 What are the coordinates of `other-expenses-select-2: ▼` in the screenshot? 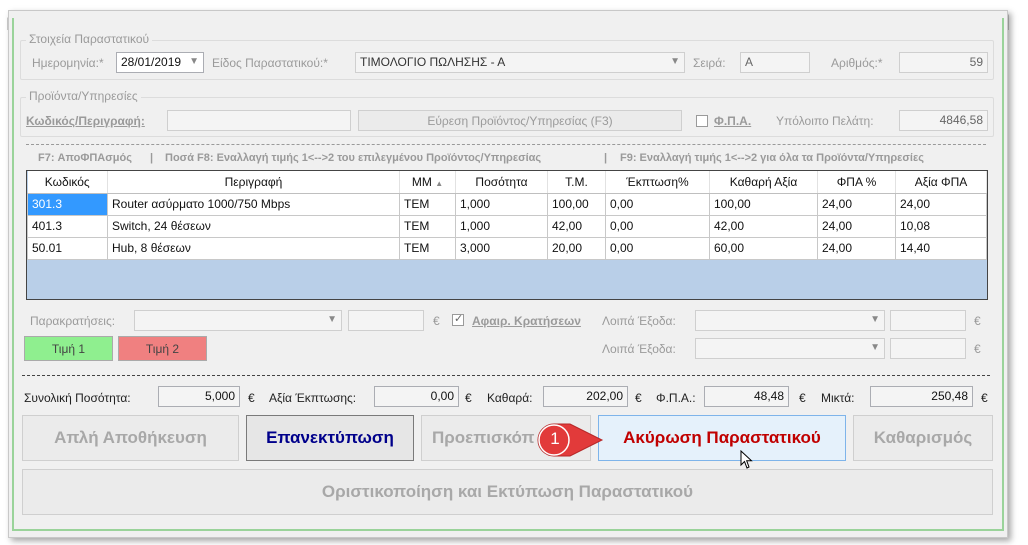 It's located at (790, 348).